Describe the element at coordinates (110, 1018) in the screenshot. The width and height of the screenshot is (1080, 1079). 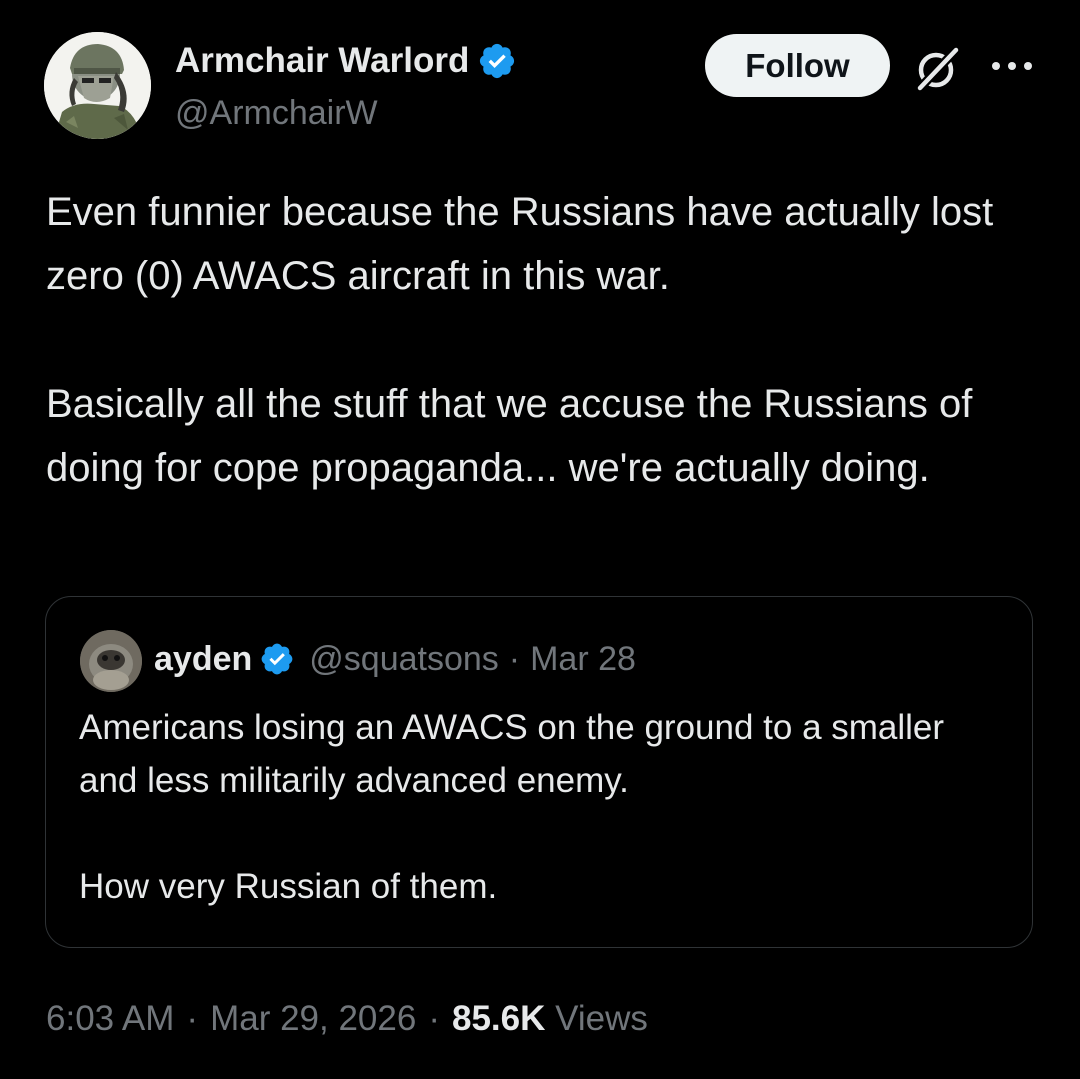
I see `tweet-time: 6:03 AM` at that location.